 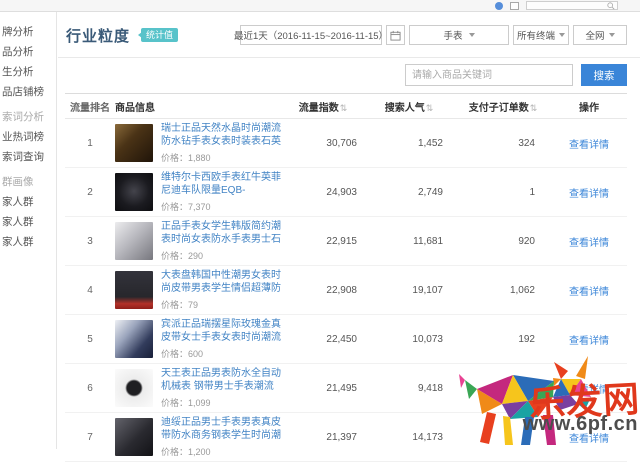 I want to click on sidebar-item-product-shop-rank: 品店铺榜, so click(x=28, y=92).